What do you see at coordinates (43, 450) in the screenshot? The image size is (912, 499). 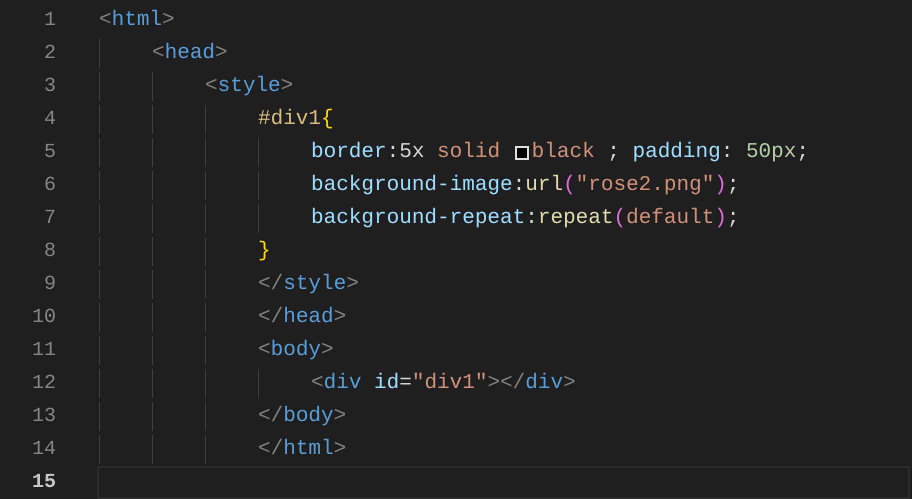 I see `line-number: 14` at bounding box center [43, 450].